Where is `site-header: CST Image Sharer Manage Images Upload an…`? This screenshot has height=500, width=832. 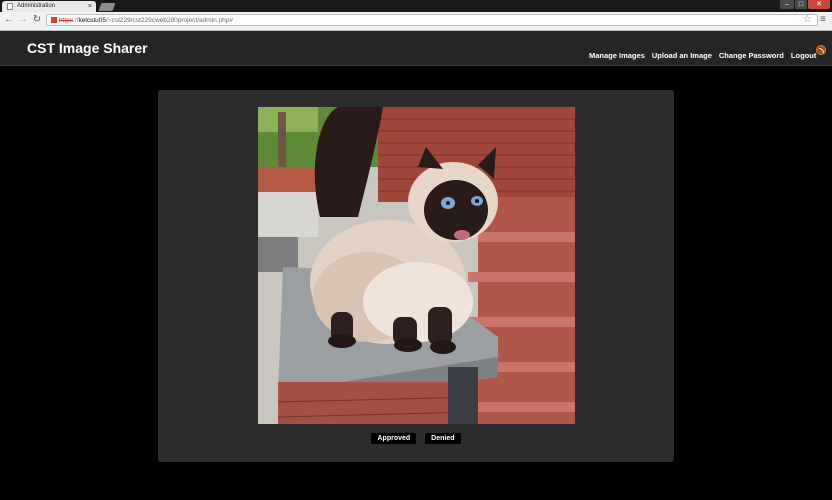
site-header: CST Image Sharer Manage Images Upload an… is located at coordinates (416, 48).